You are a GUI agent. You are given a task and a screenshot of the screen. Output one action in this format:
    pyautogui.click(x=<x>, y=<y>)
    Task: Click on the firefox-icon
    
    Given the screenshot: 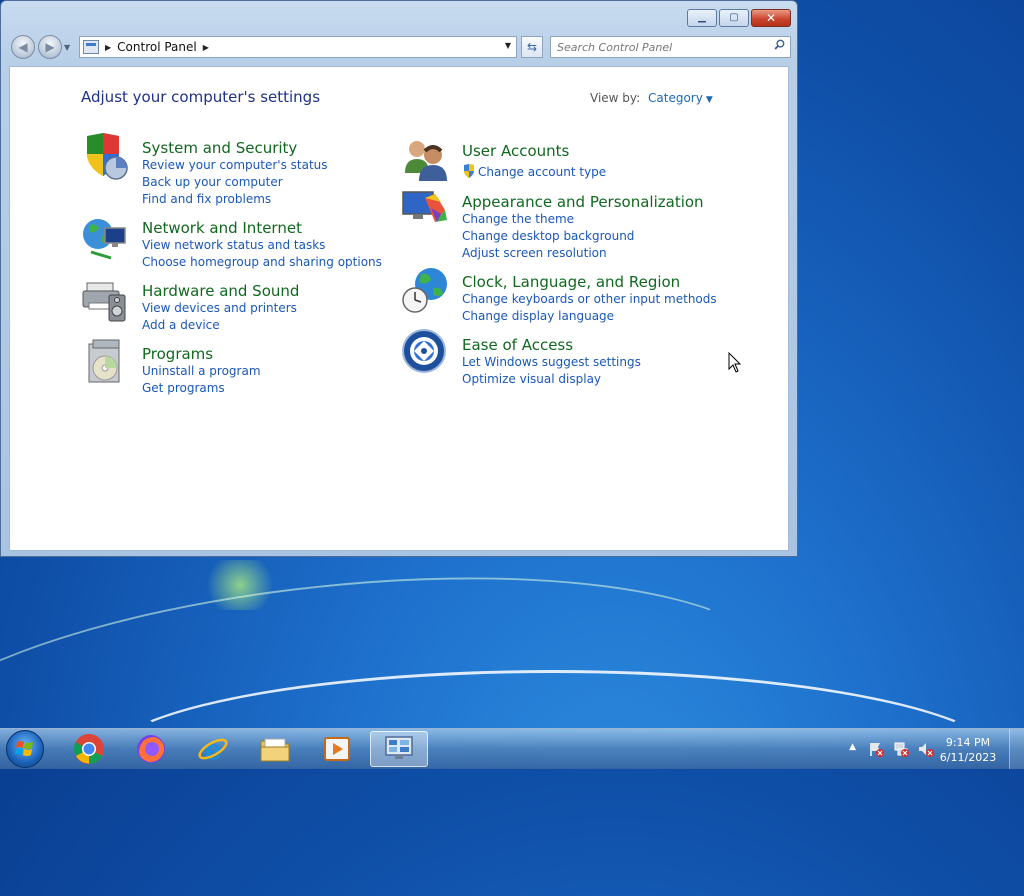 What is the action you would take?
    pyautogui.click(x=151, y=749)
    